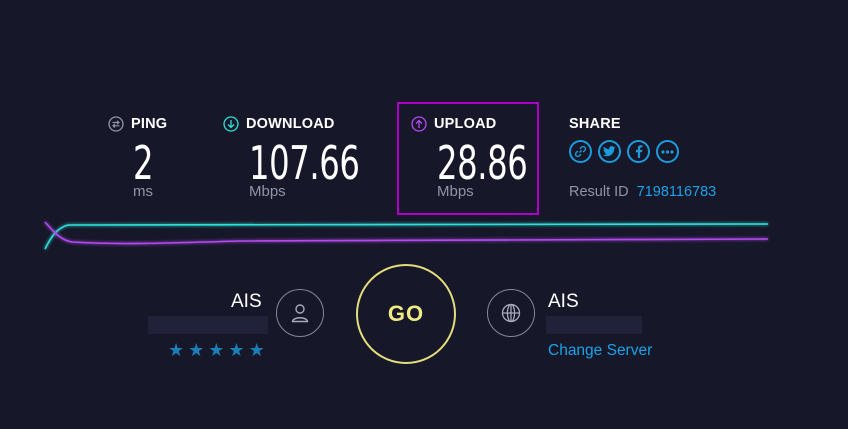  Describe the element at coordinates (563, 301) in the screenshot. I see `server-name: AIS` at that location.